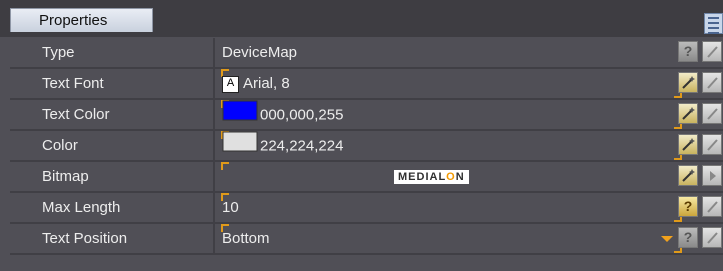  What do you see at coordinates (451, 238) in the screenshot?
I see `property-value: Bottom` at bounding box center [451, 238].